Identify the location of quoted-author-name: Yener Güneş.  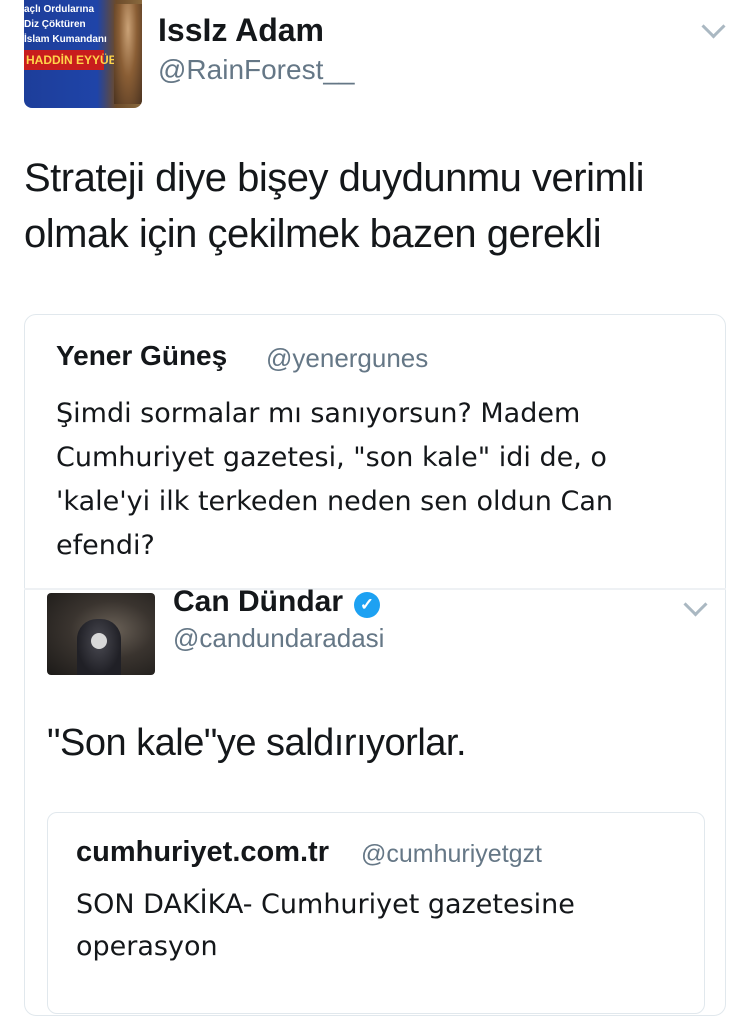
(142, 355).